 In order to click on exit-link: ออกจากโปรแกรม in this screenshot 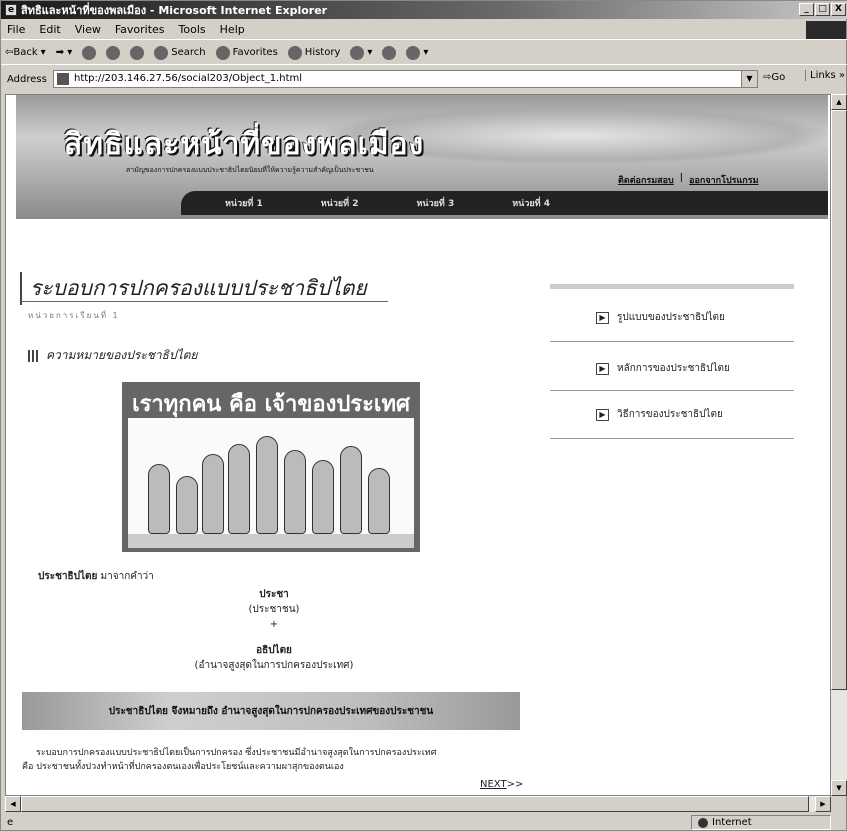, I will do `click(723, 180)`.